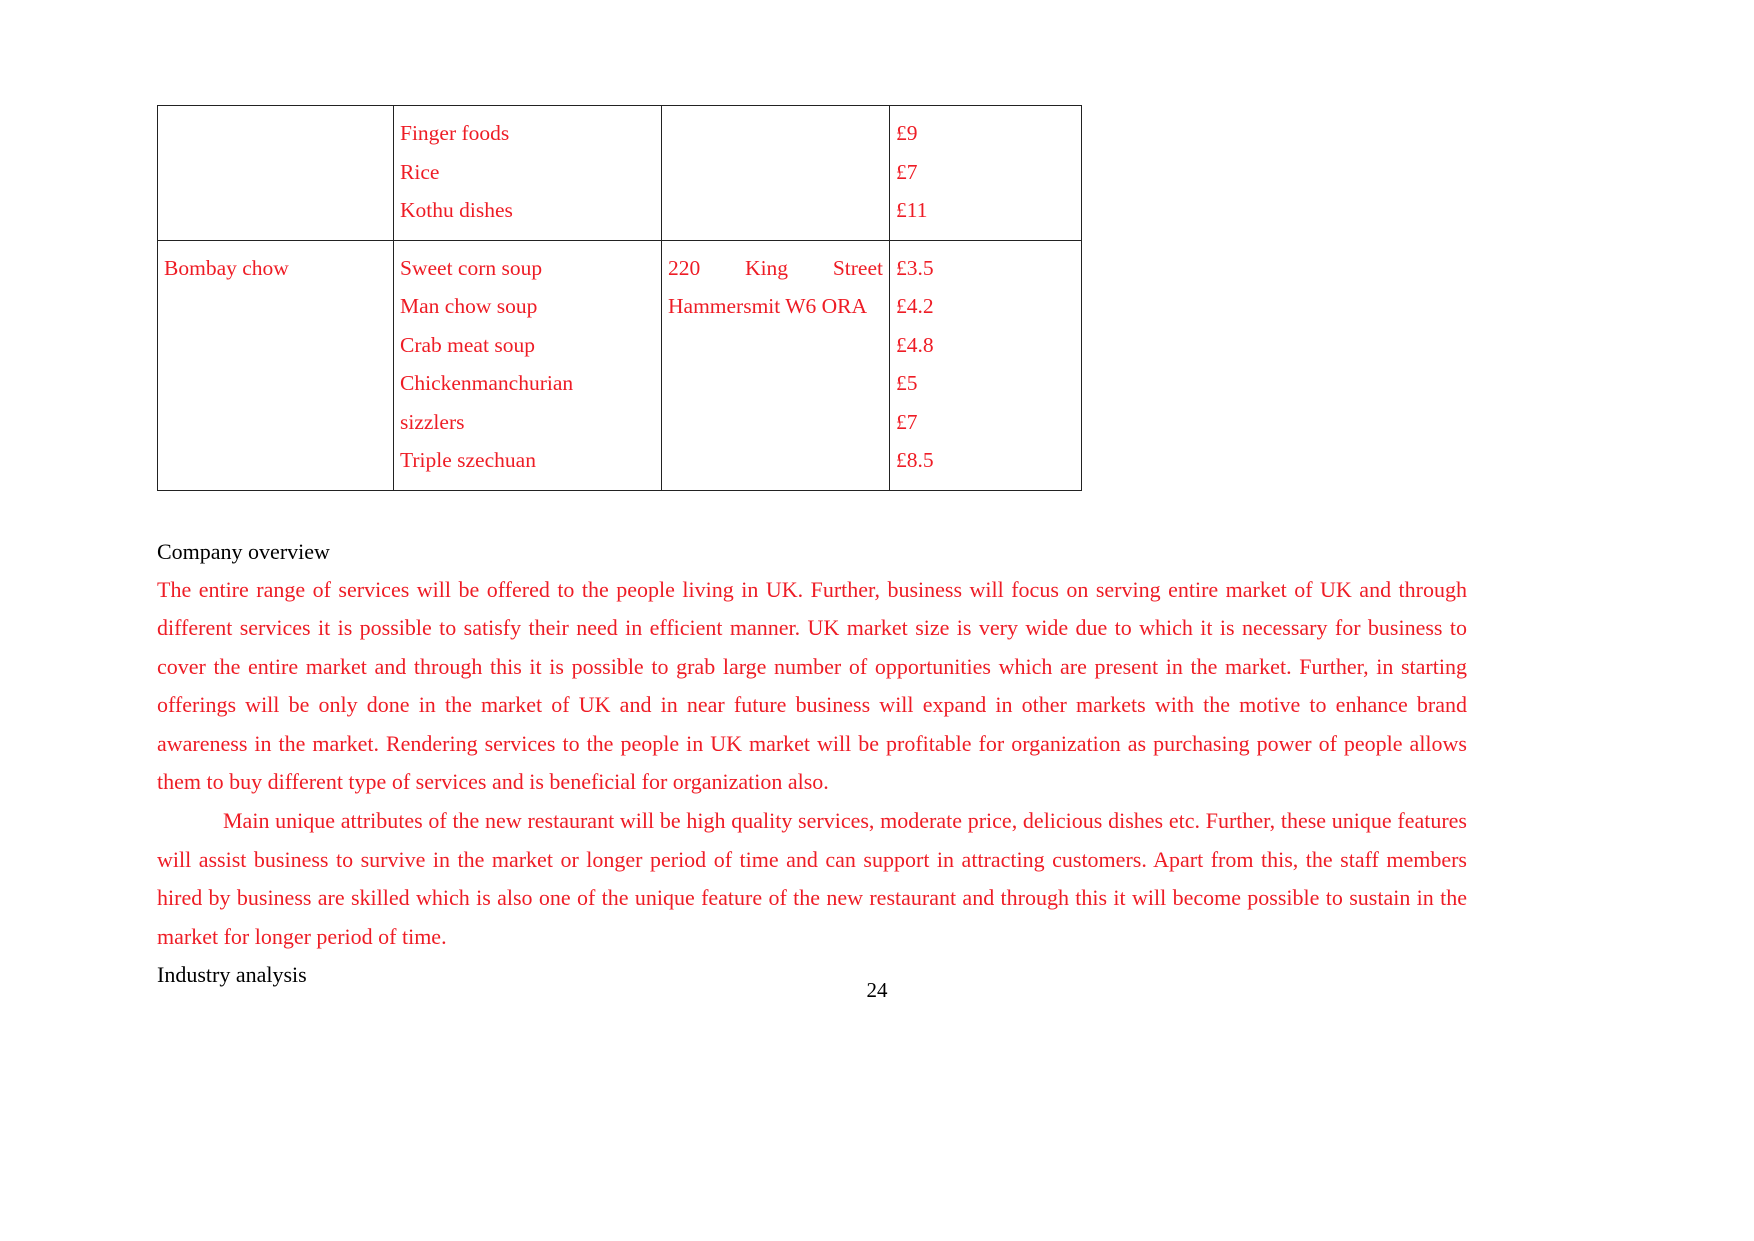  I want to click on dish-item-wrapped-first: Chickenmanchurian, so click(527, 383).